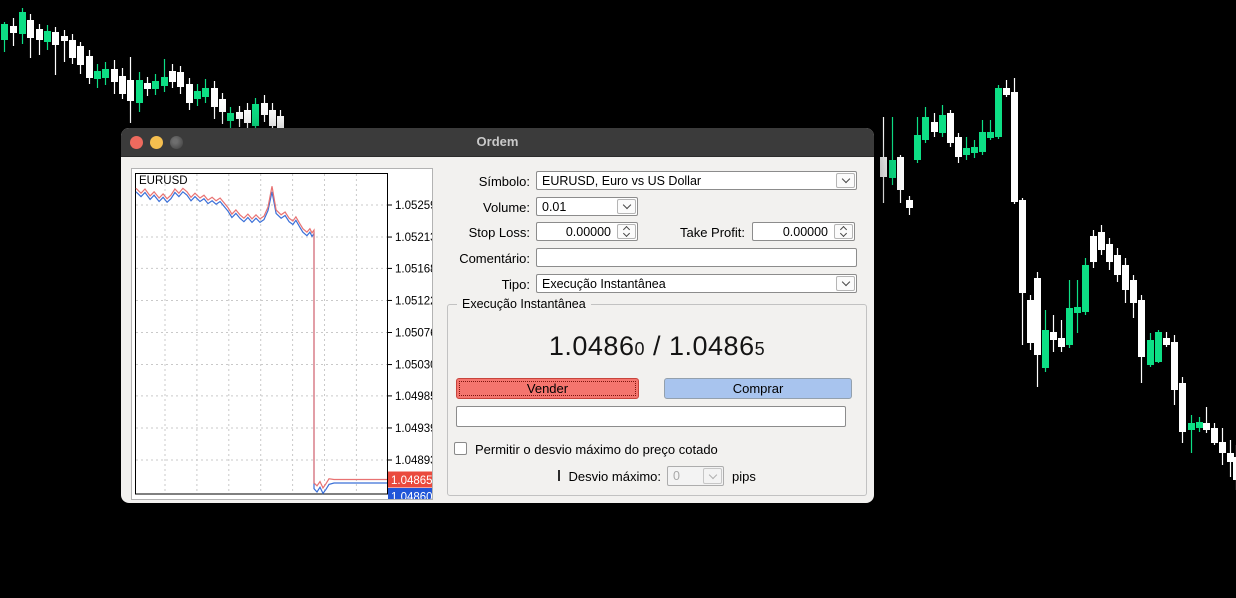 This screenshot has height=598, width=1236. Describe the element at coordinates (622, 180) in the screenshot. I see `symbol-value: EURUSD, Euro vs US Dollar` at that location.